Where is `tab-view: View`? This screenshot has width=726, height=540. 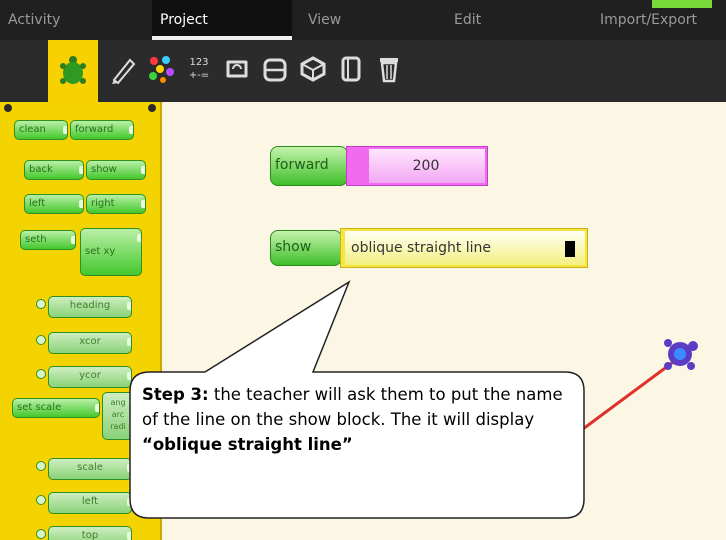
tab-view: View is located at coordinates (370, 20).